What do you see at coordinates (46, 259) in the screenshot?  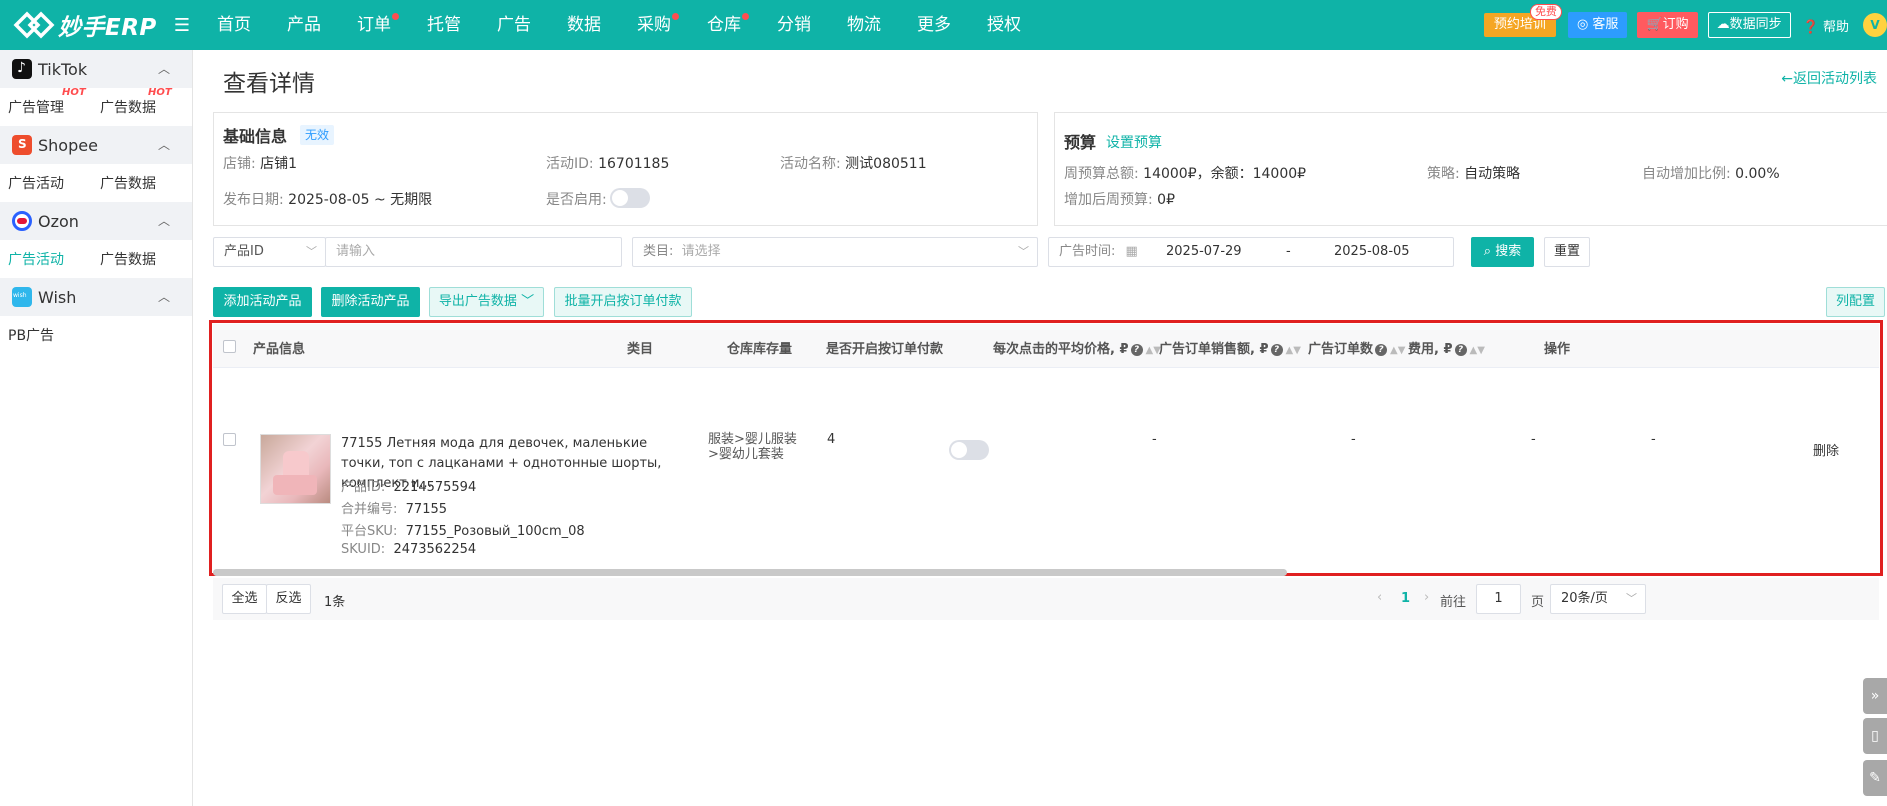 I see `sidebar-item-ozon-campaigns: 广告活动` at bounding box center [46, 259].